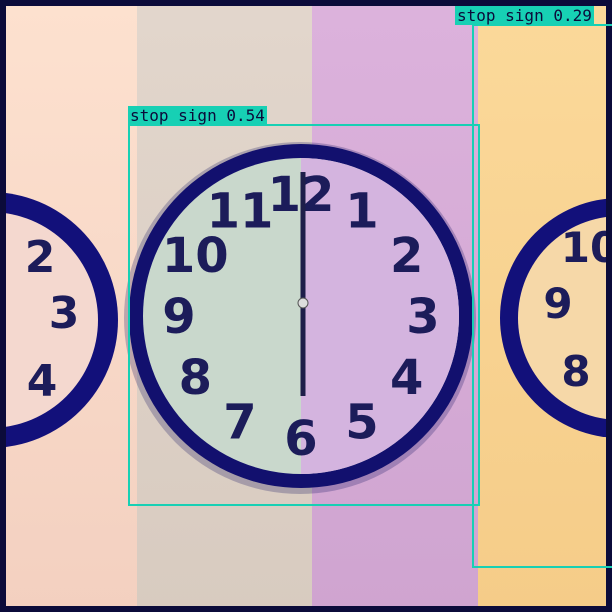  Describe the element at coordinates (197, 115) in the screenshot. I see `detection-label-1: stop sign 0.54` at that location.